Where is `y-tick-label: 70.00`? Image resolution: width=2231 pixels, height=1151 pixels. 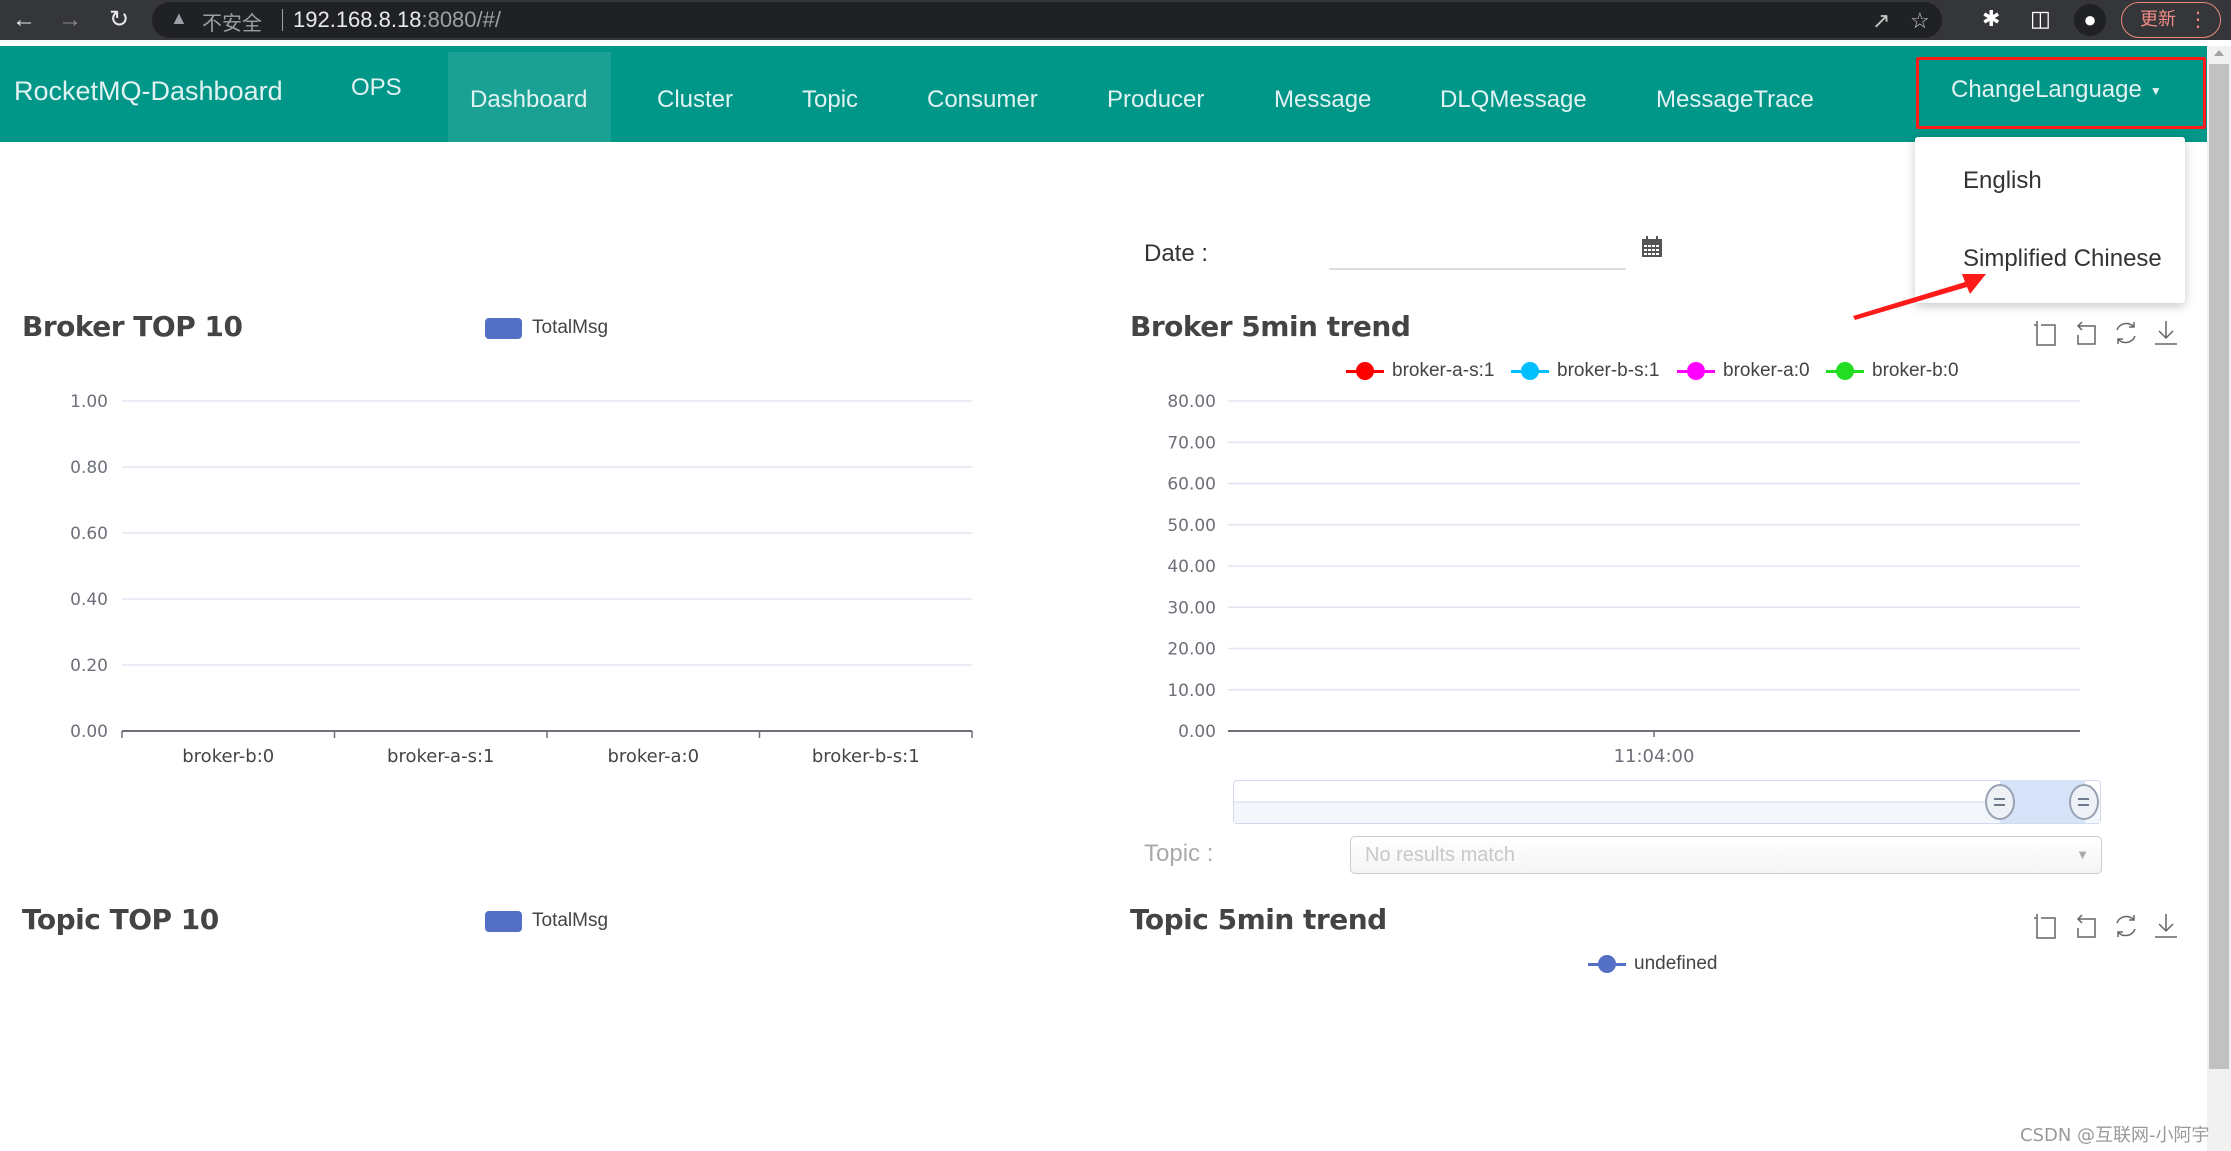 y-tick-label: 70.00 is located at coordinates (1191, 443).